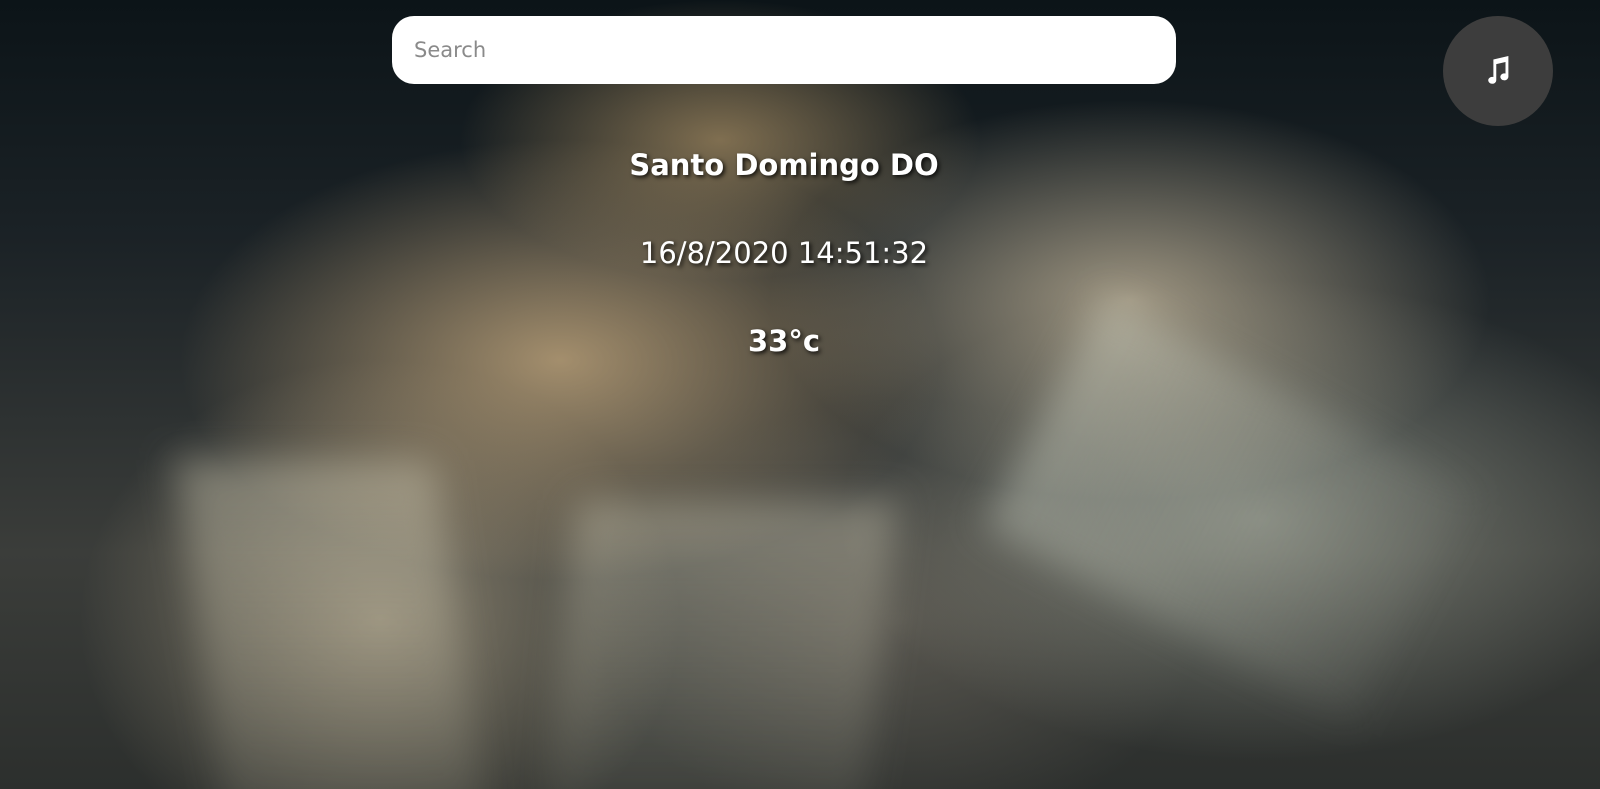 The width and height of the screenshot is (1600, 789). I want to click on music-note-icon, so click(1498, 70).